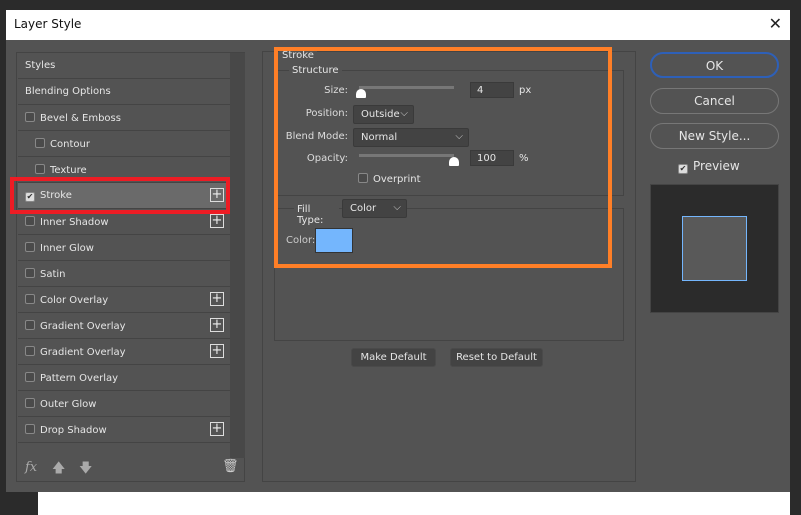  What do you see at coordinates (40, 65) in the screenshot?
I see `sidebar-item-label: Styles` at bounding box center [40, 65].